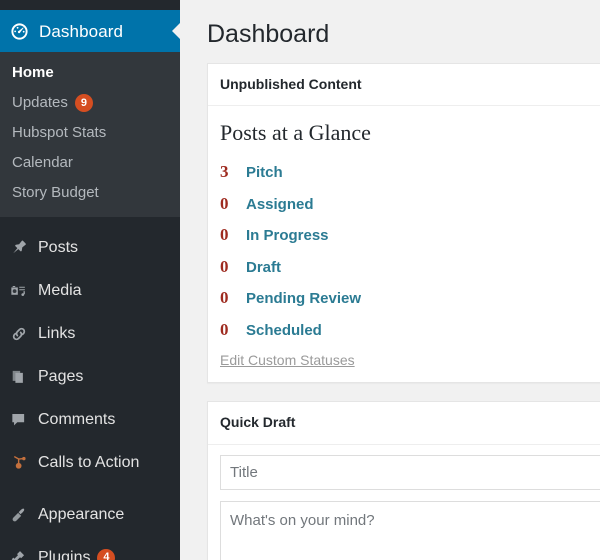  I want to click on status-label-in-progress: In Progress, so click(287, 236).